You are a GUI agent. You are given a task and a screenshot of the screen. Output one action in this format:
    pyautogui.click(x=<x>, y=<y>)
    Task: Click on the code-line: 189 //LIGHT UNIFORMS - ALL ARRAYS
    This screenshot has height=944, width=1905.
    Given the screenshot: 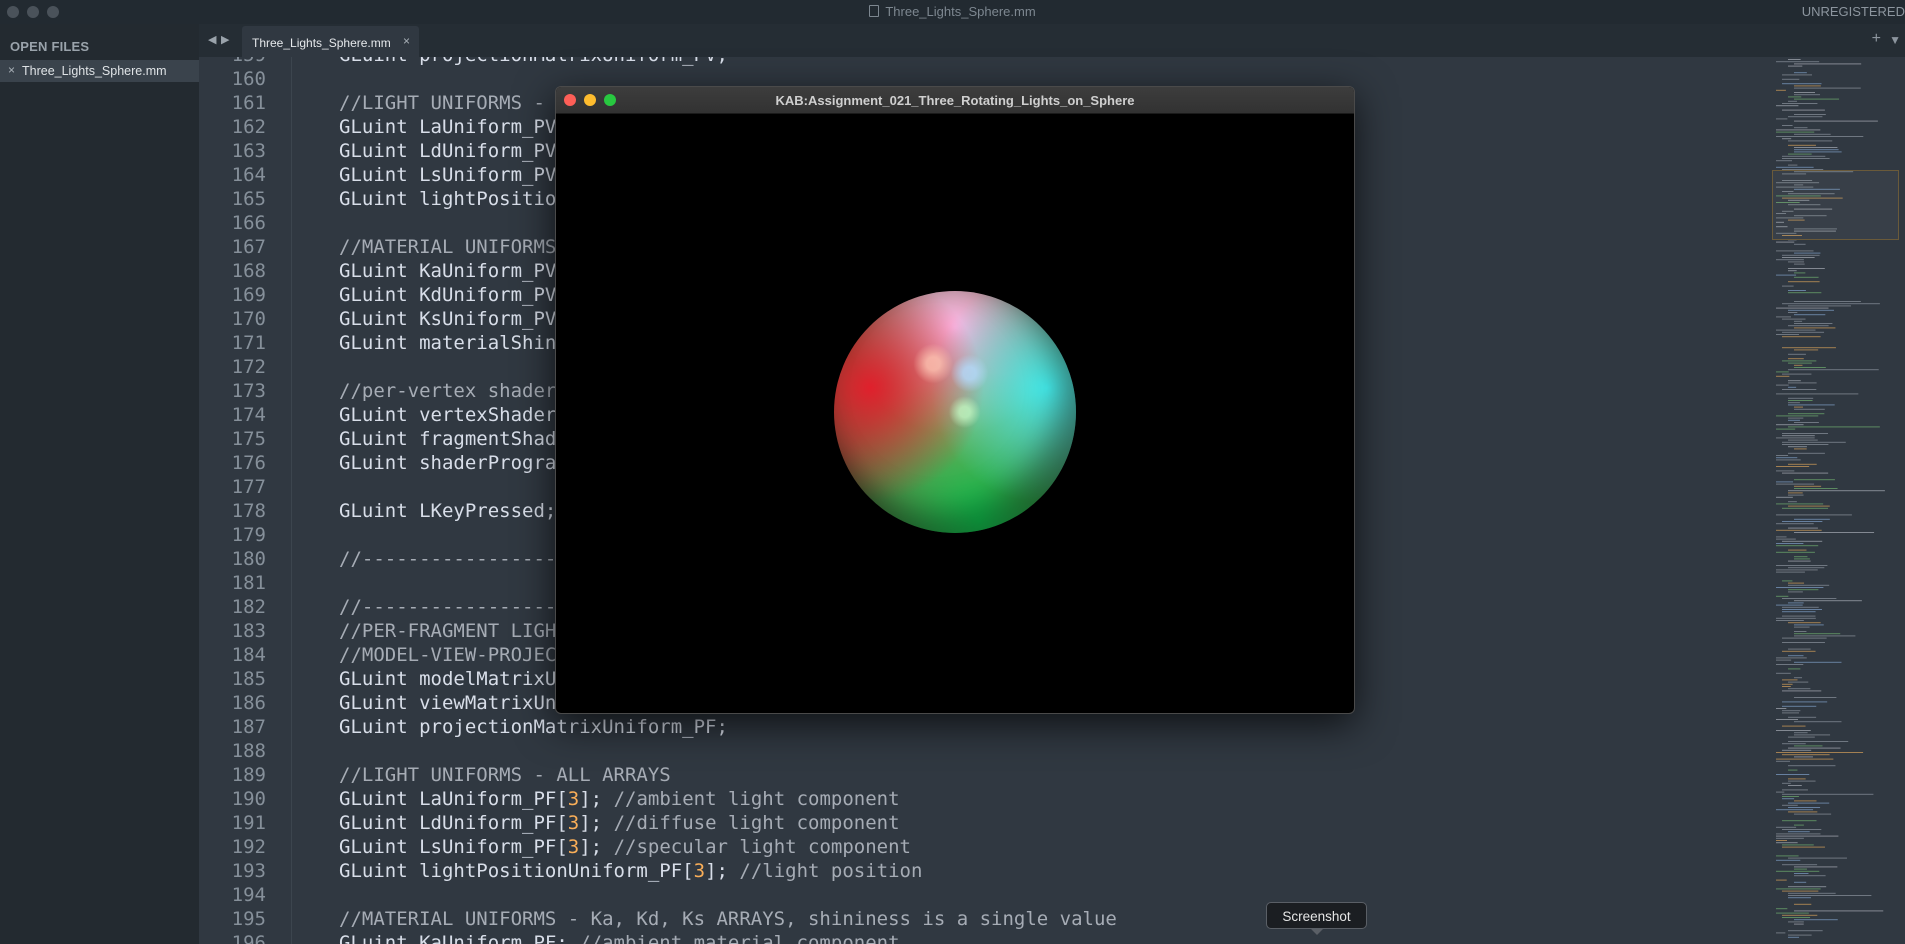 What is the action you would take?
    pyautogui.click(x=985, y=775)
    